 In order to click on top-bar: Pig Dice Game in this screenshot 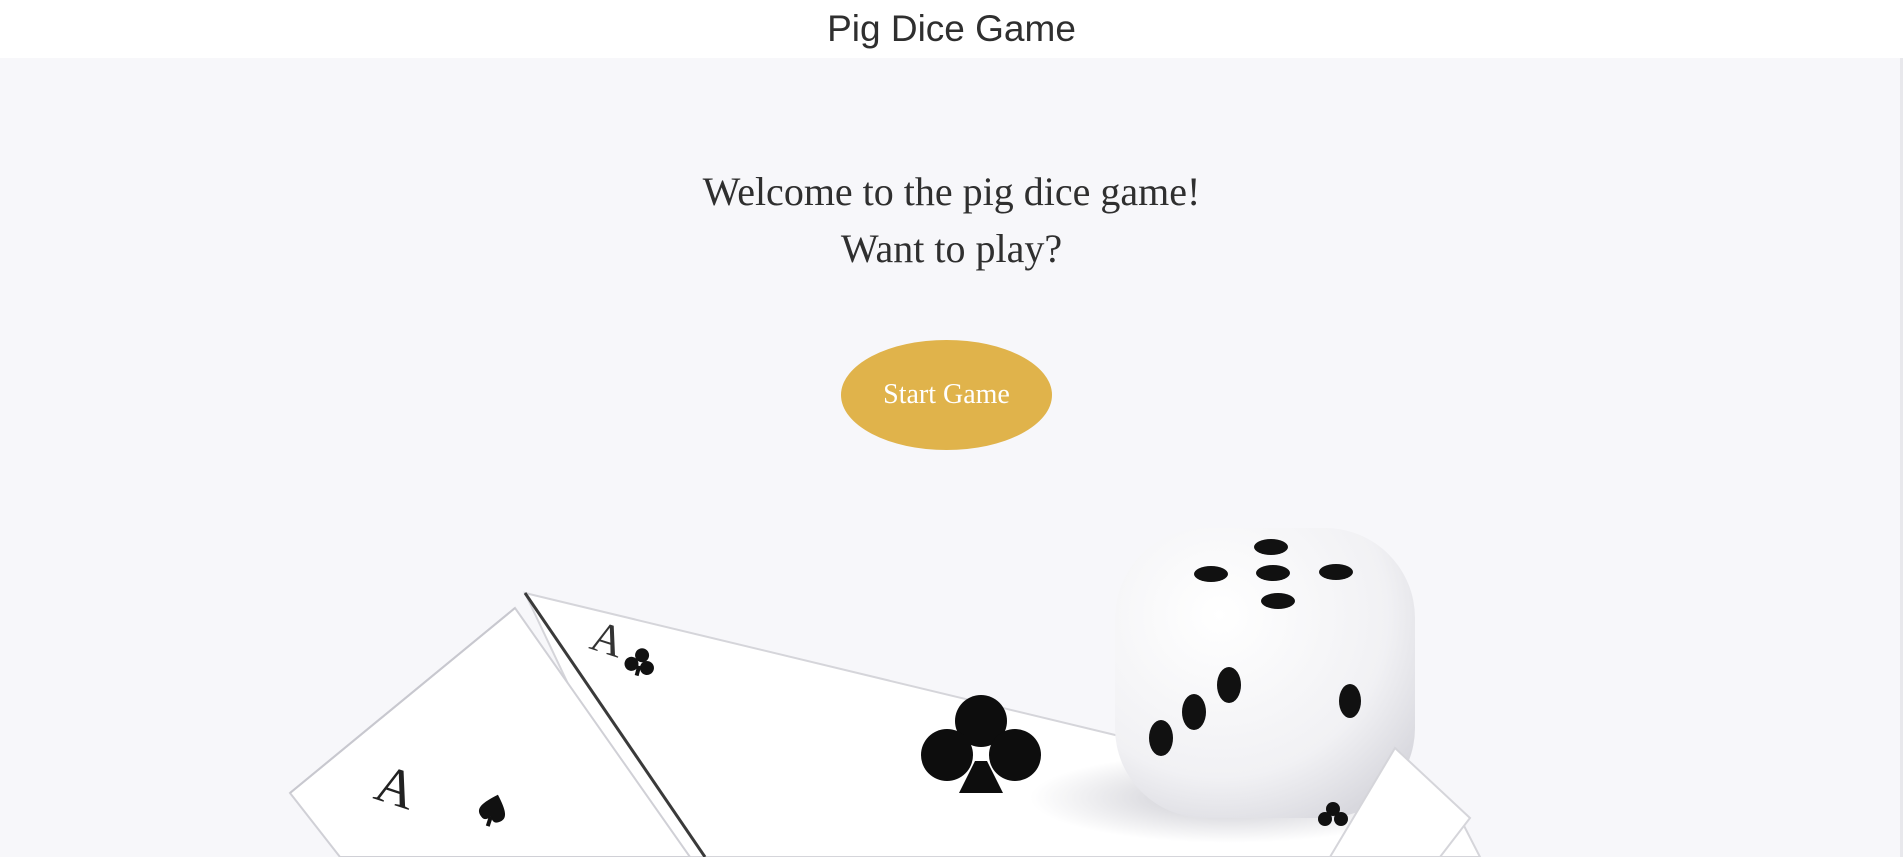, I will do `click(951, 29)`.